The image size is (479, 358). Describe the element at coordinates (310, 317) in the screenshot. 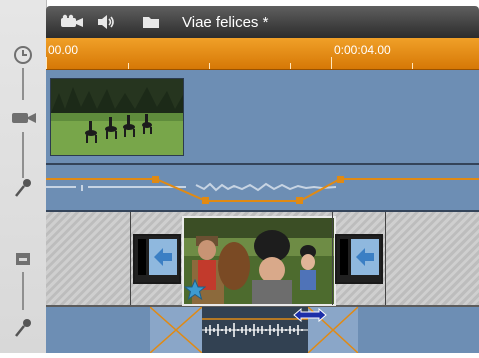

I see `double-arrow-icon` at that location.